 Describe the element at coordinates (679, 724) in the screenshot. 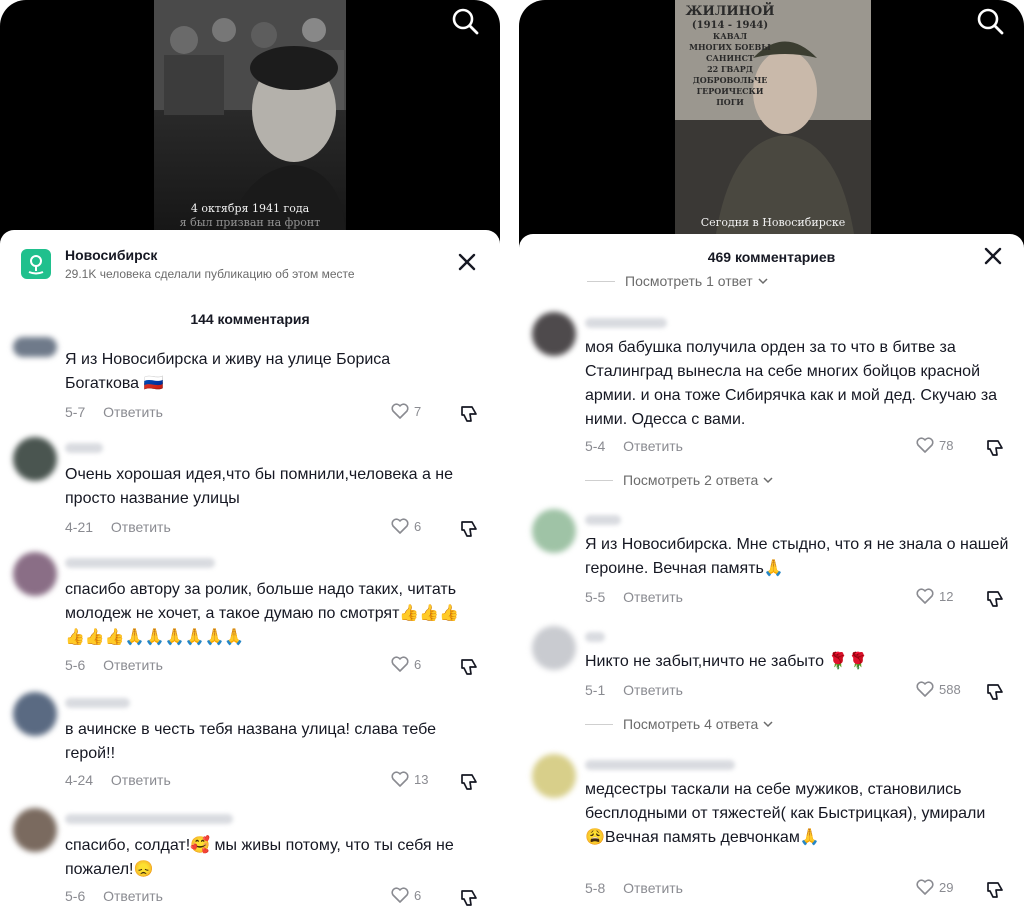

I see `view-replies-button: Посмотреть 4 ответа` at that location.